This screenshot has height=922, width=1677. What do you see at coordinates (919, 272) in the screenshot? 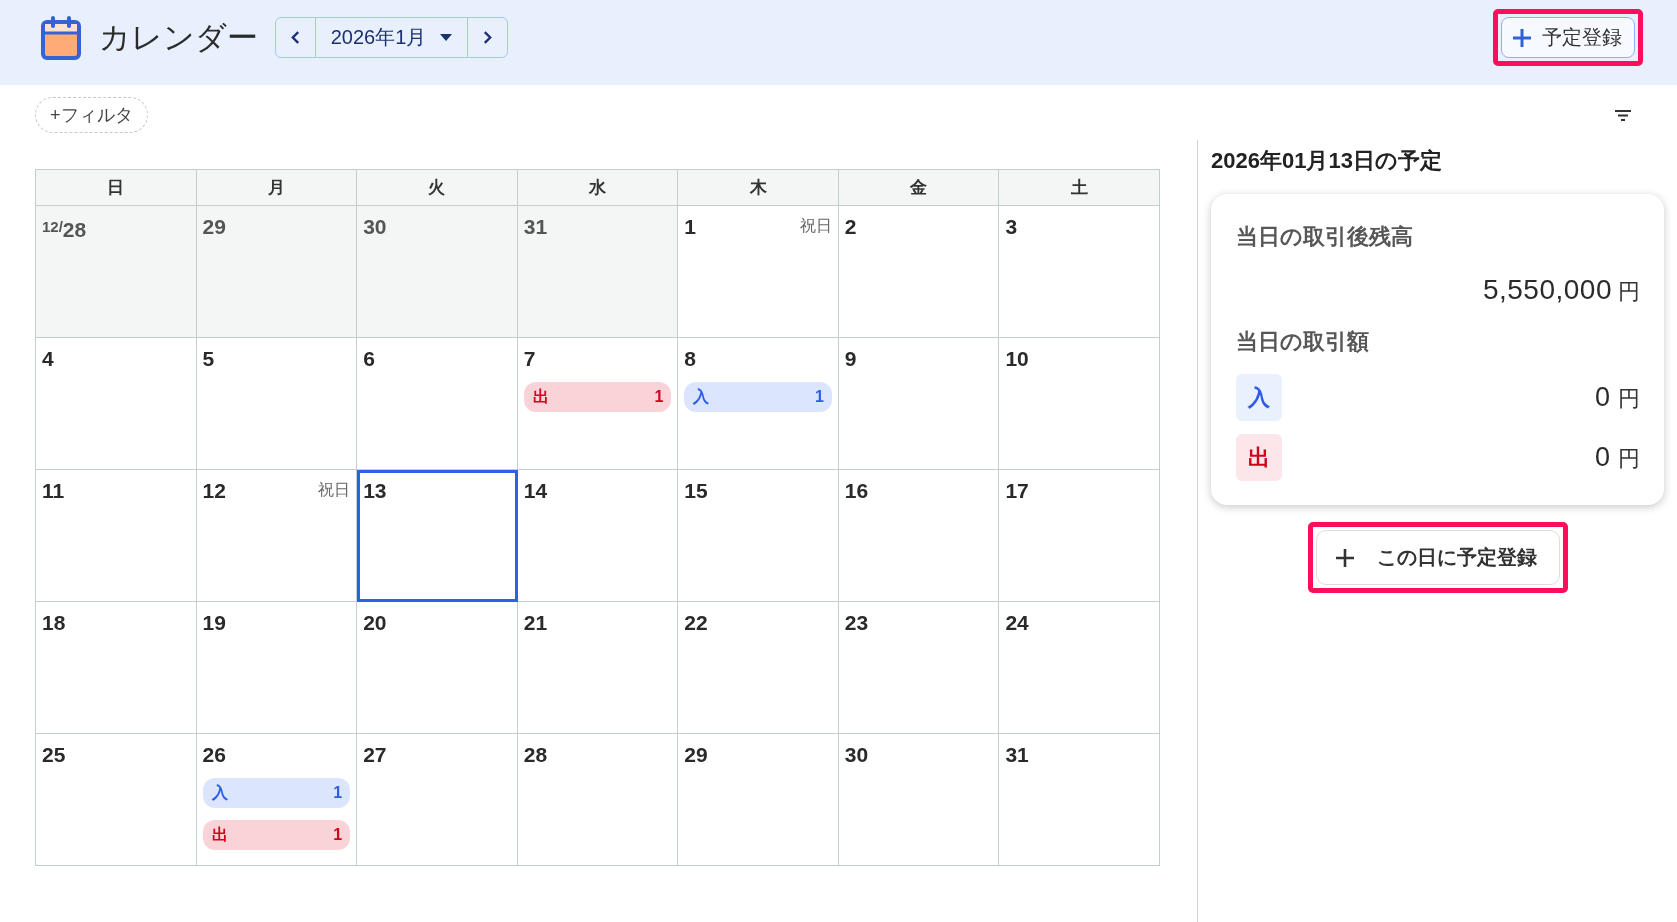
I see `day-cell: 2` at bounding box center [919, 272].